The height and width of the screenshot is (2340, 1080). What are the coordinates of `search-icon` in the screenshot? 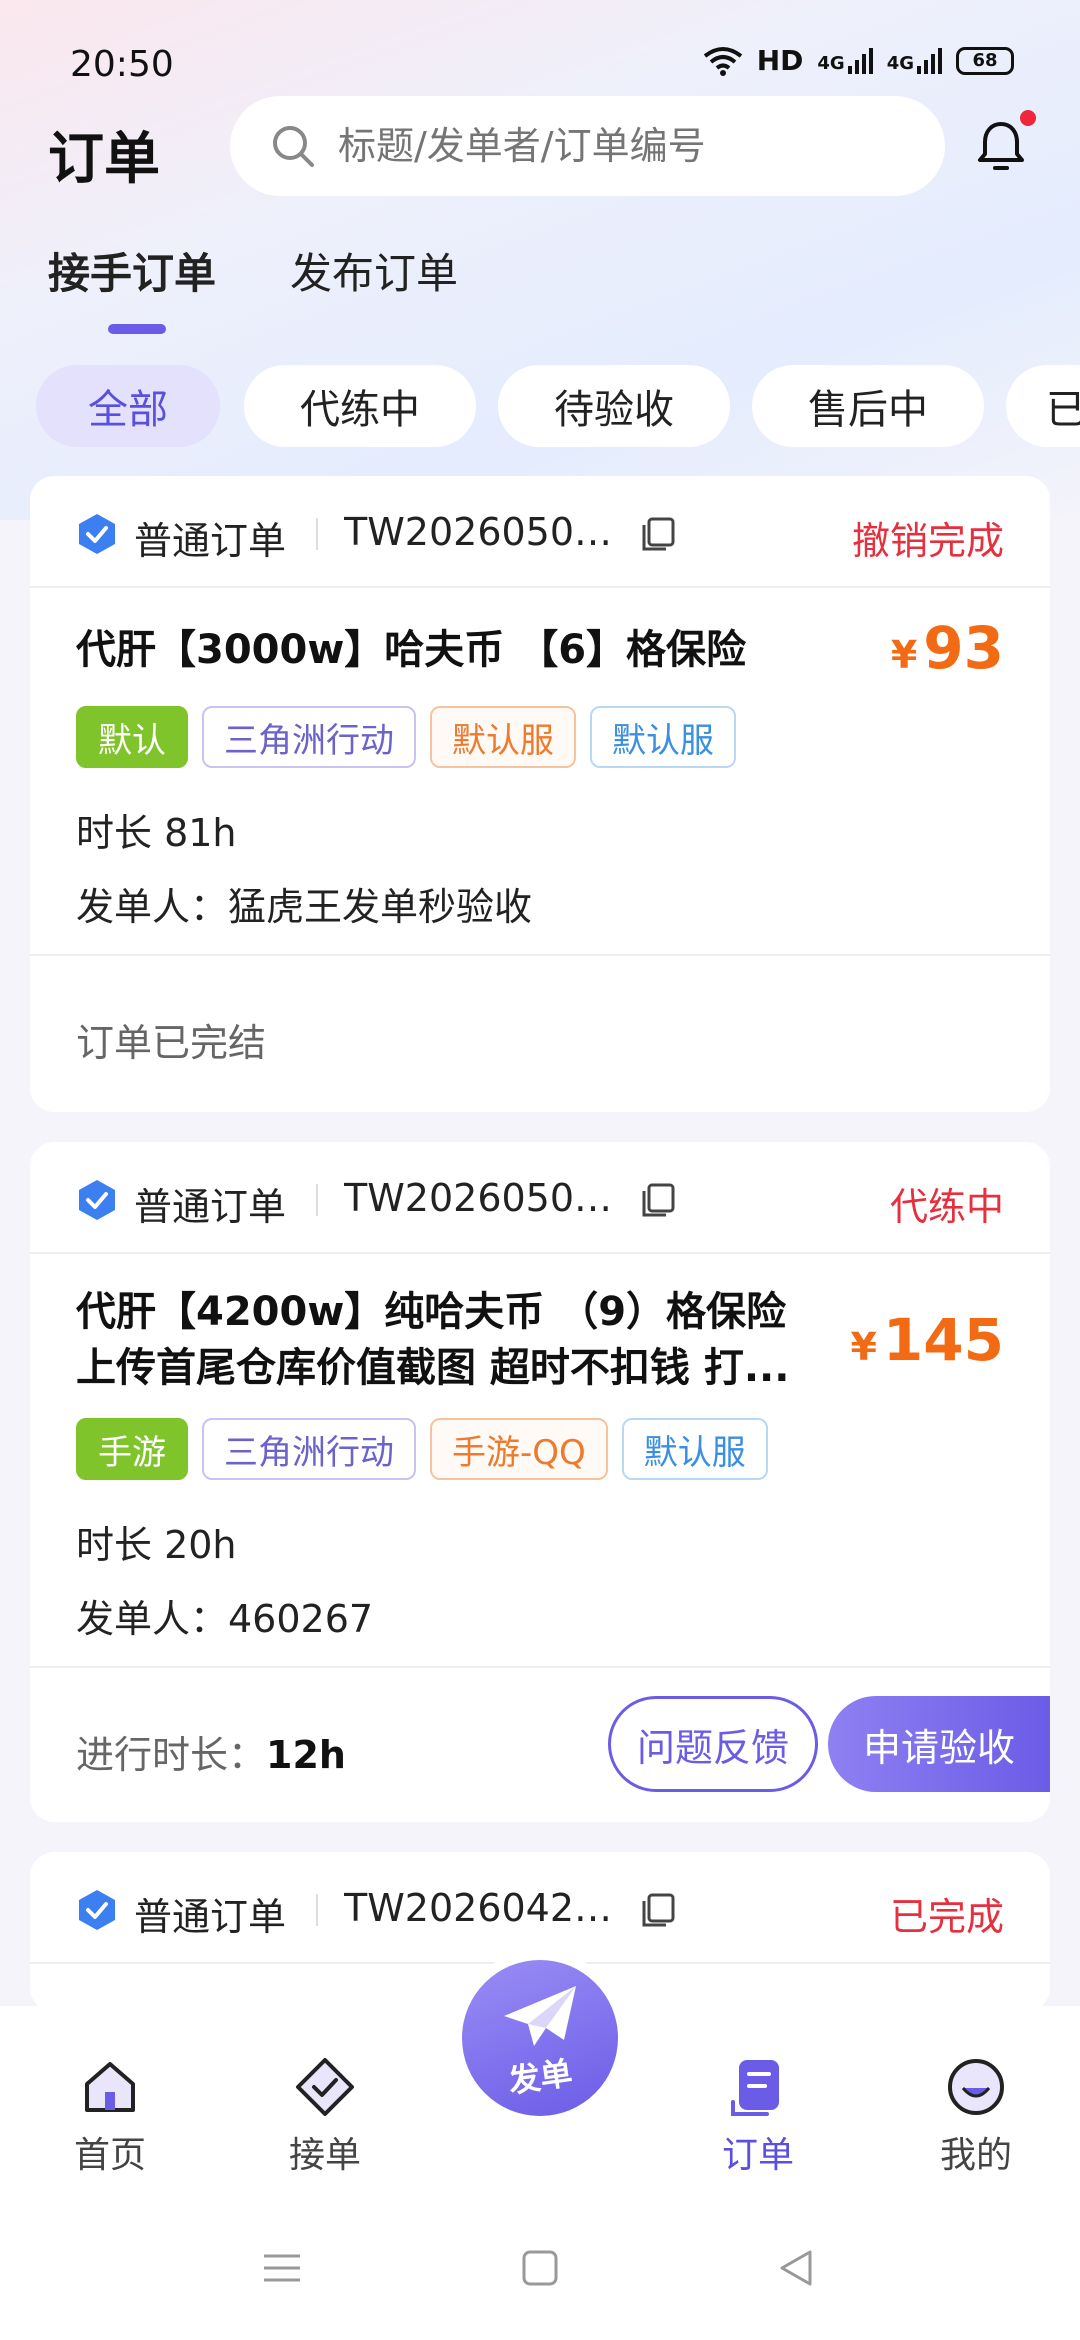 It's located at (293, 146).